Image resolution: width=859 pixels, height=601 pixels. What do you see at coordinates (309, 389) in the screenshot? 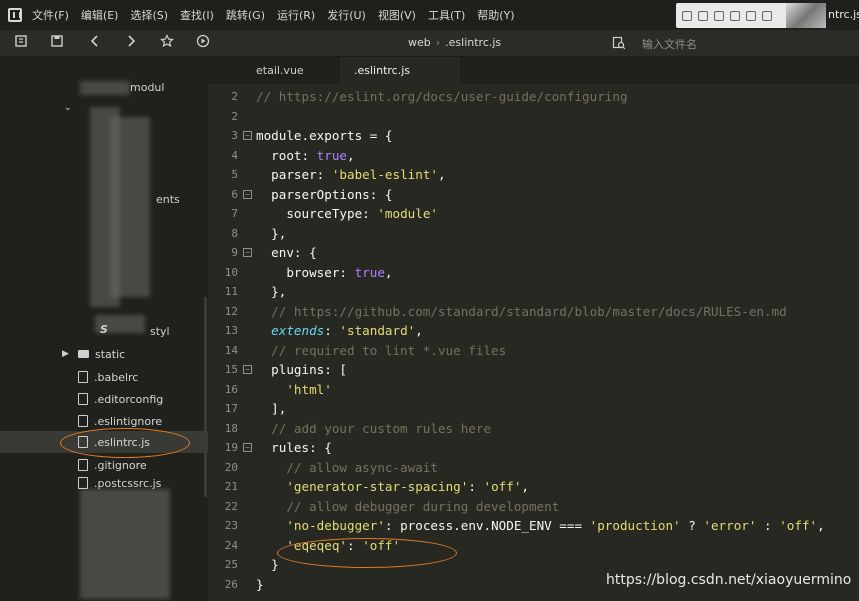
I see `code-token: 'html'` at bounding box center [309, 389].